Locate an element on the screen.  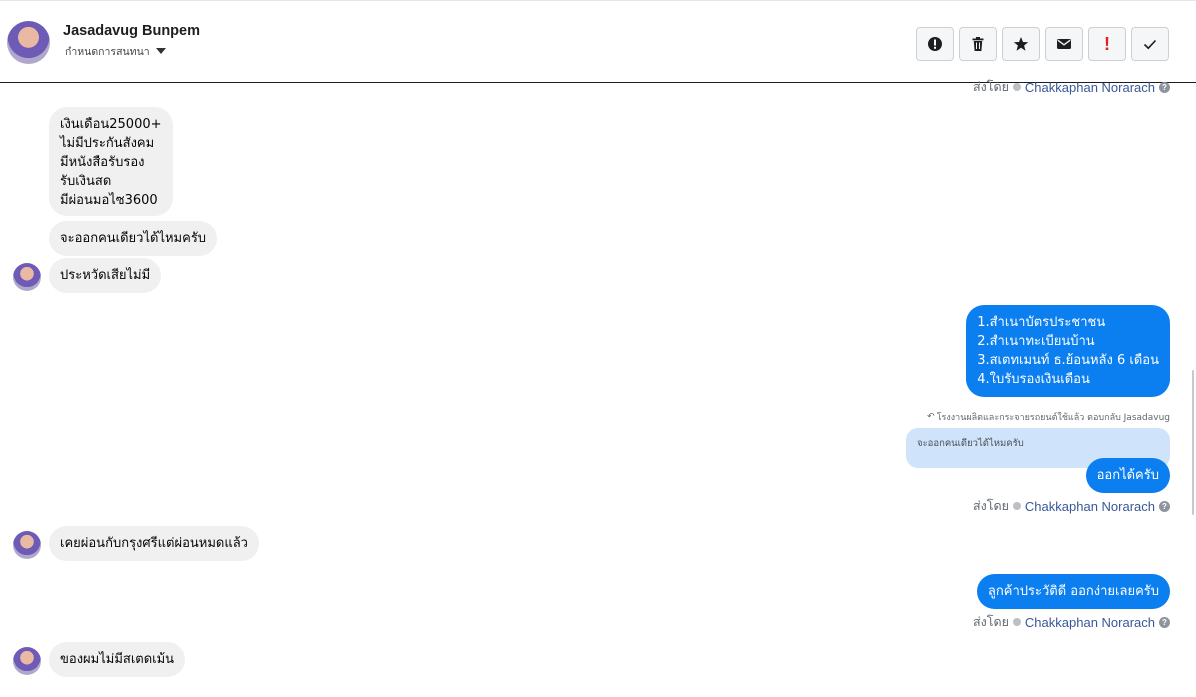
done-button is located at coordinates (1150, 44).